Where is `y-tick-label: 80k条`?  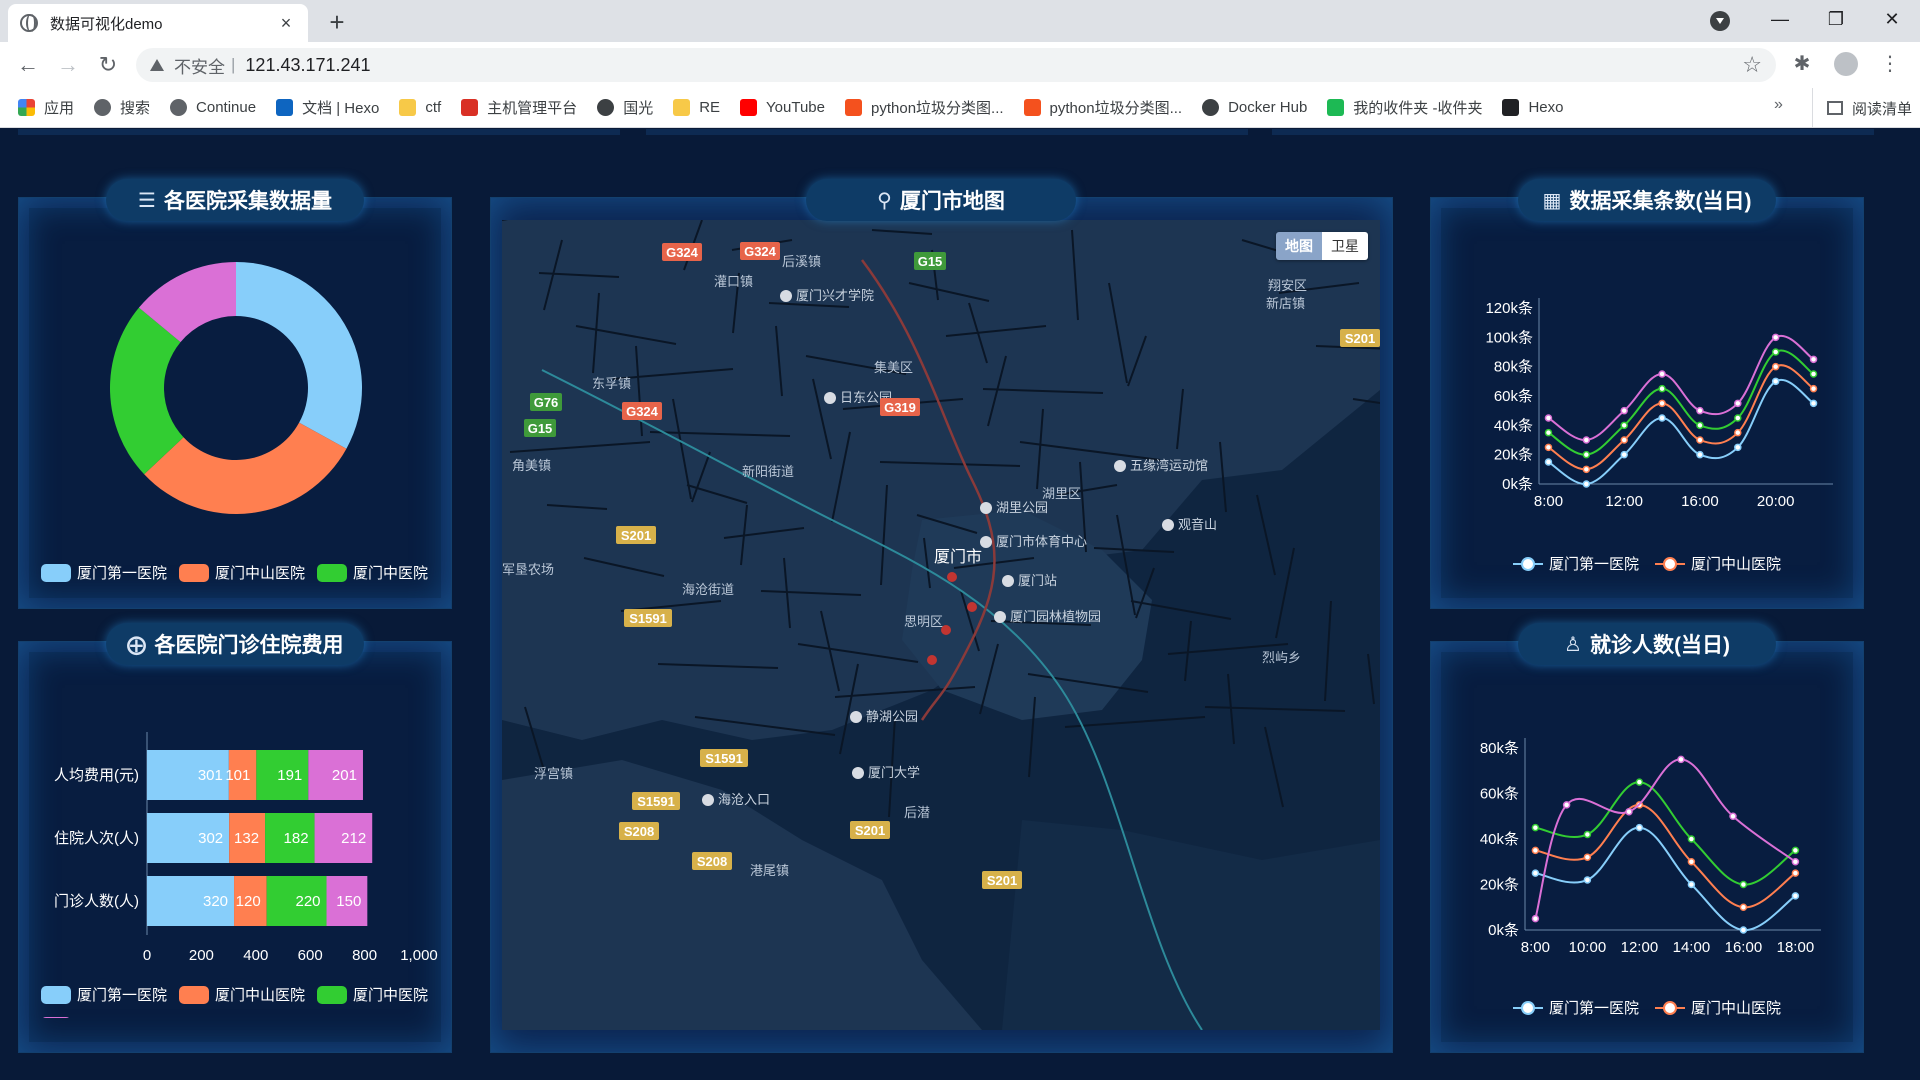 y-tick-label: 80k条 is located at coordinates (1513, 367).